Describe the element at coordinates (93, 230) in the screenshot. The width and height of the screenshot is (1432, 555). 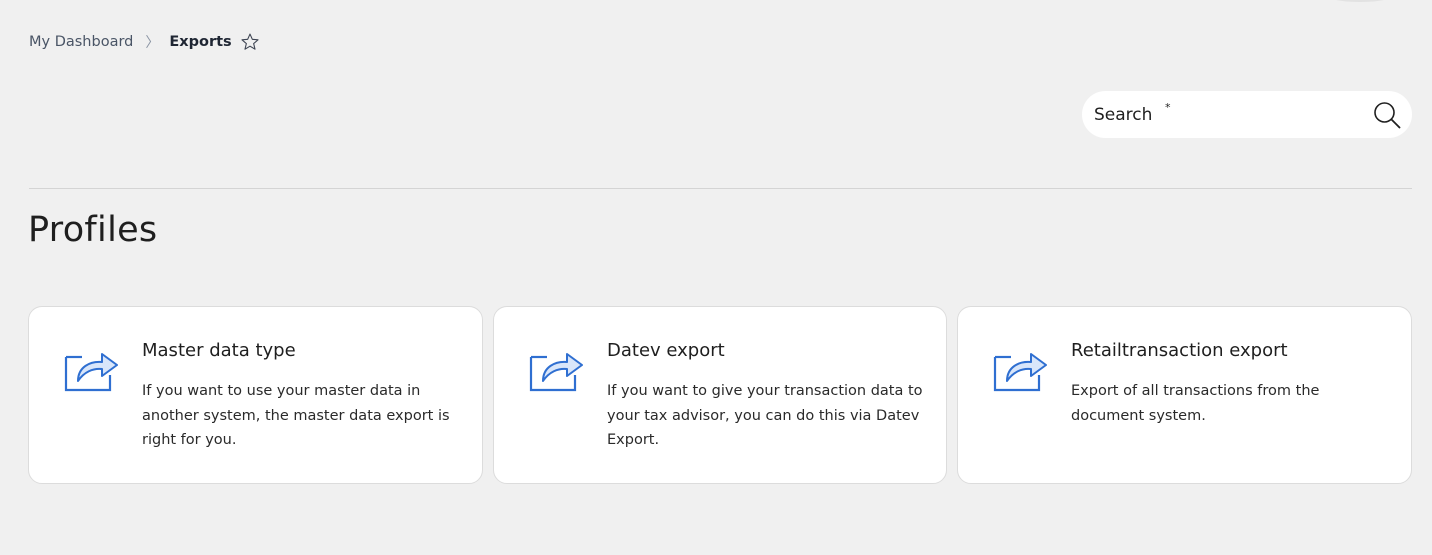
I see `section-title: Profiles` at that location.